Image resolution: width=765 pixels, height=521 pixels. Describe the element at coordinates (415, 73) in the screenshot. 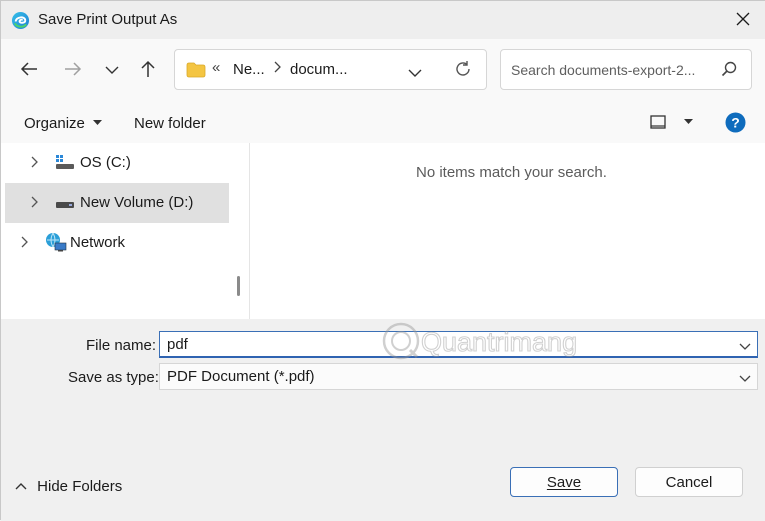

I see `address-dropdown-icon` at that location.